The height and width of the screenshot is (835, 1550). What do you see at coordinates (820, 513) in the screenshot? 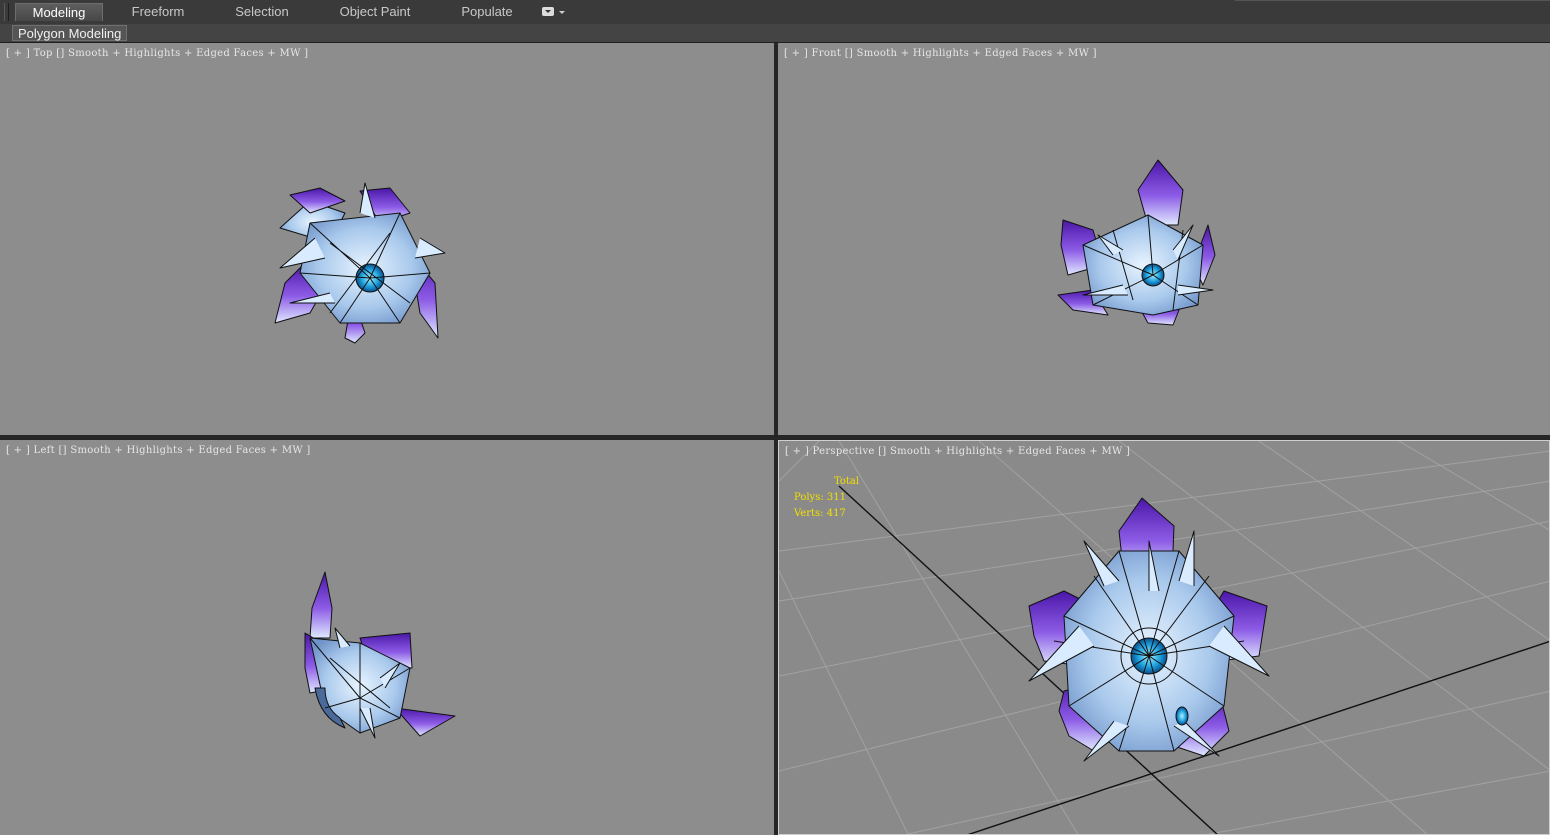
I see `stats-verts: Verts: 417` at bounding box center [820, 513].